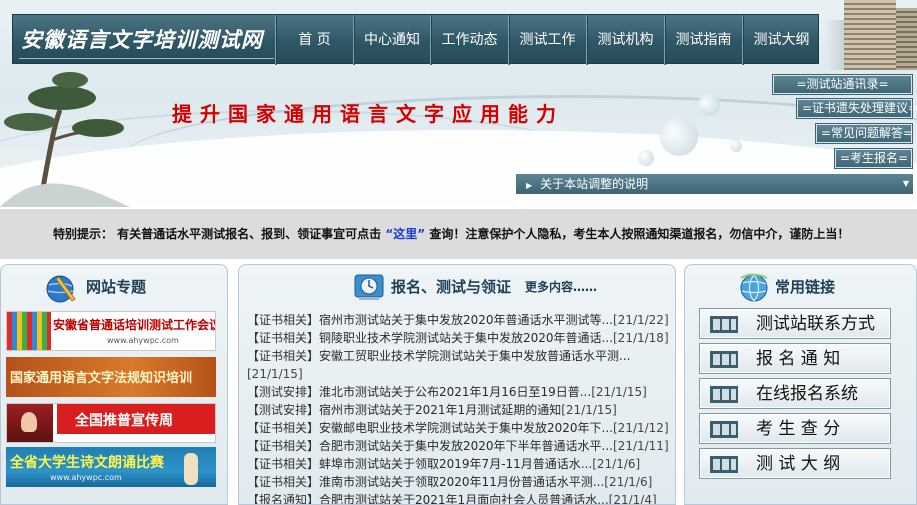  I want to click on monitor-clock-icon, so click(369, 287).